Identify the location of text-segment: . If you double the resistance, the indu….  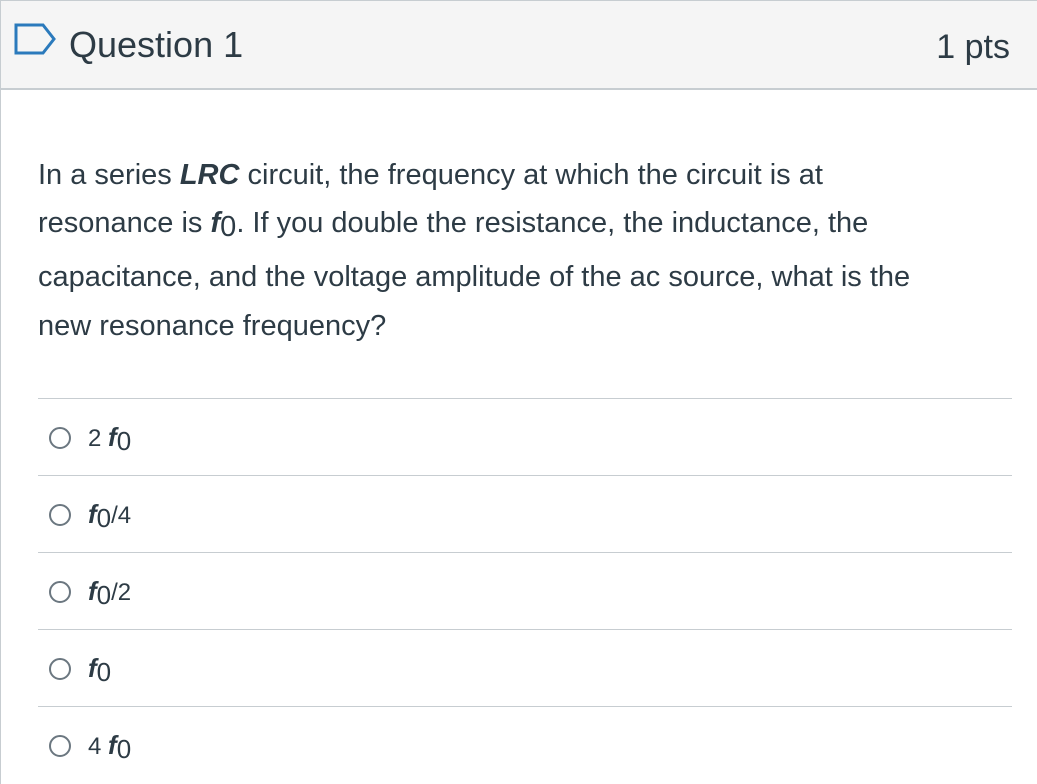
(552, 223).